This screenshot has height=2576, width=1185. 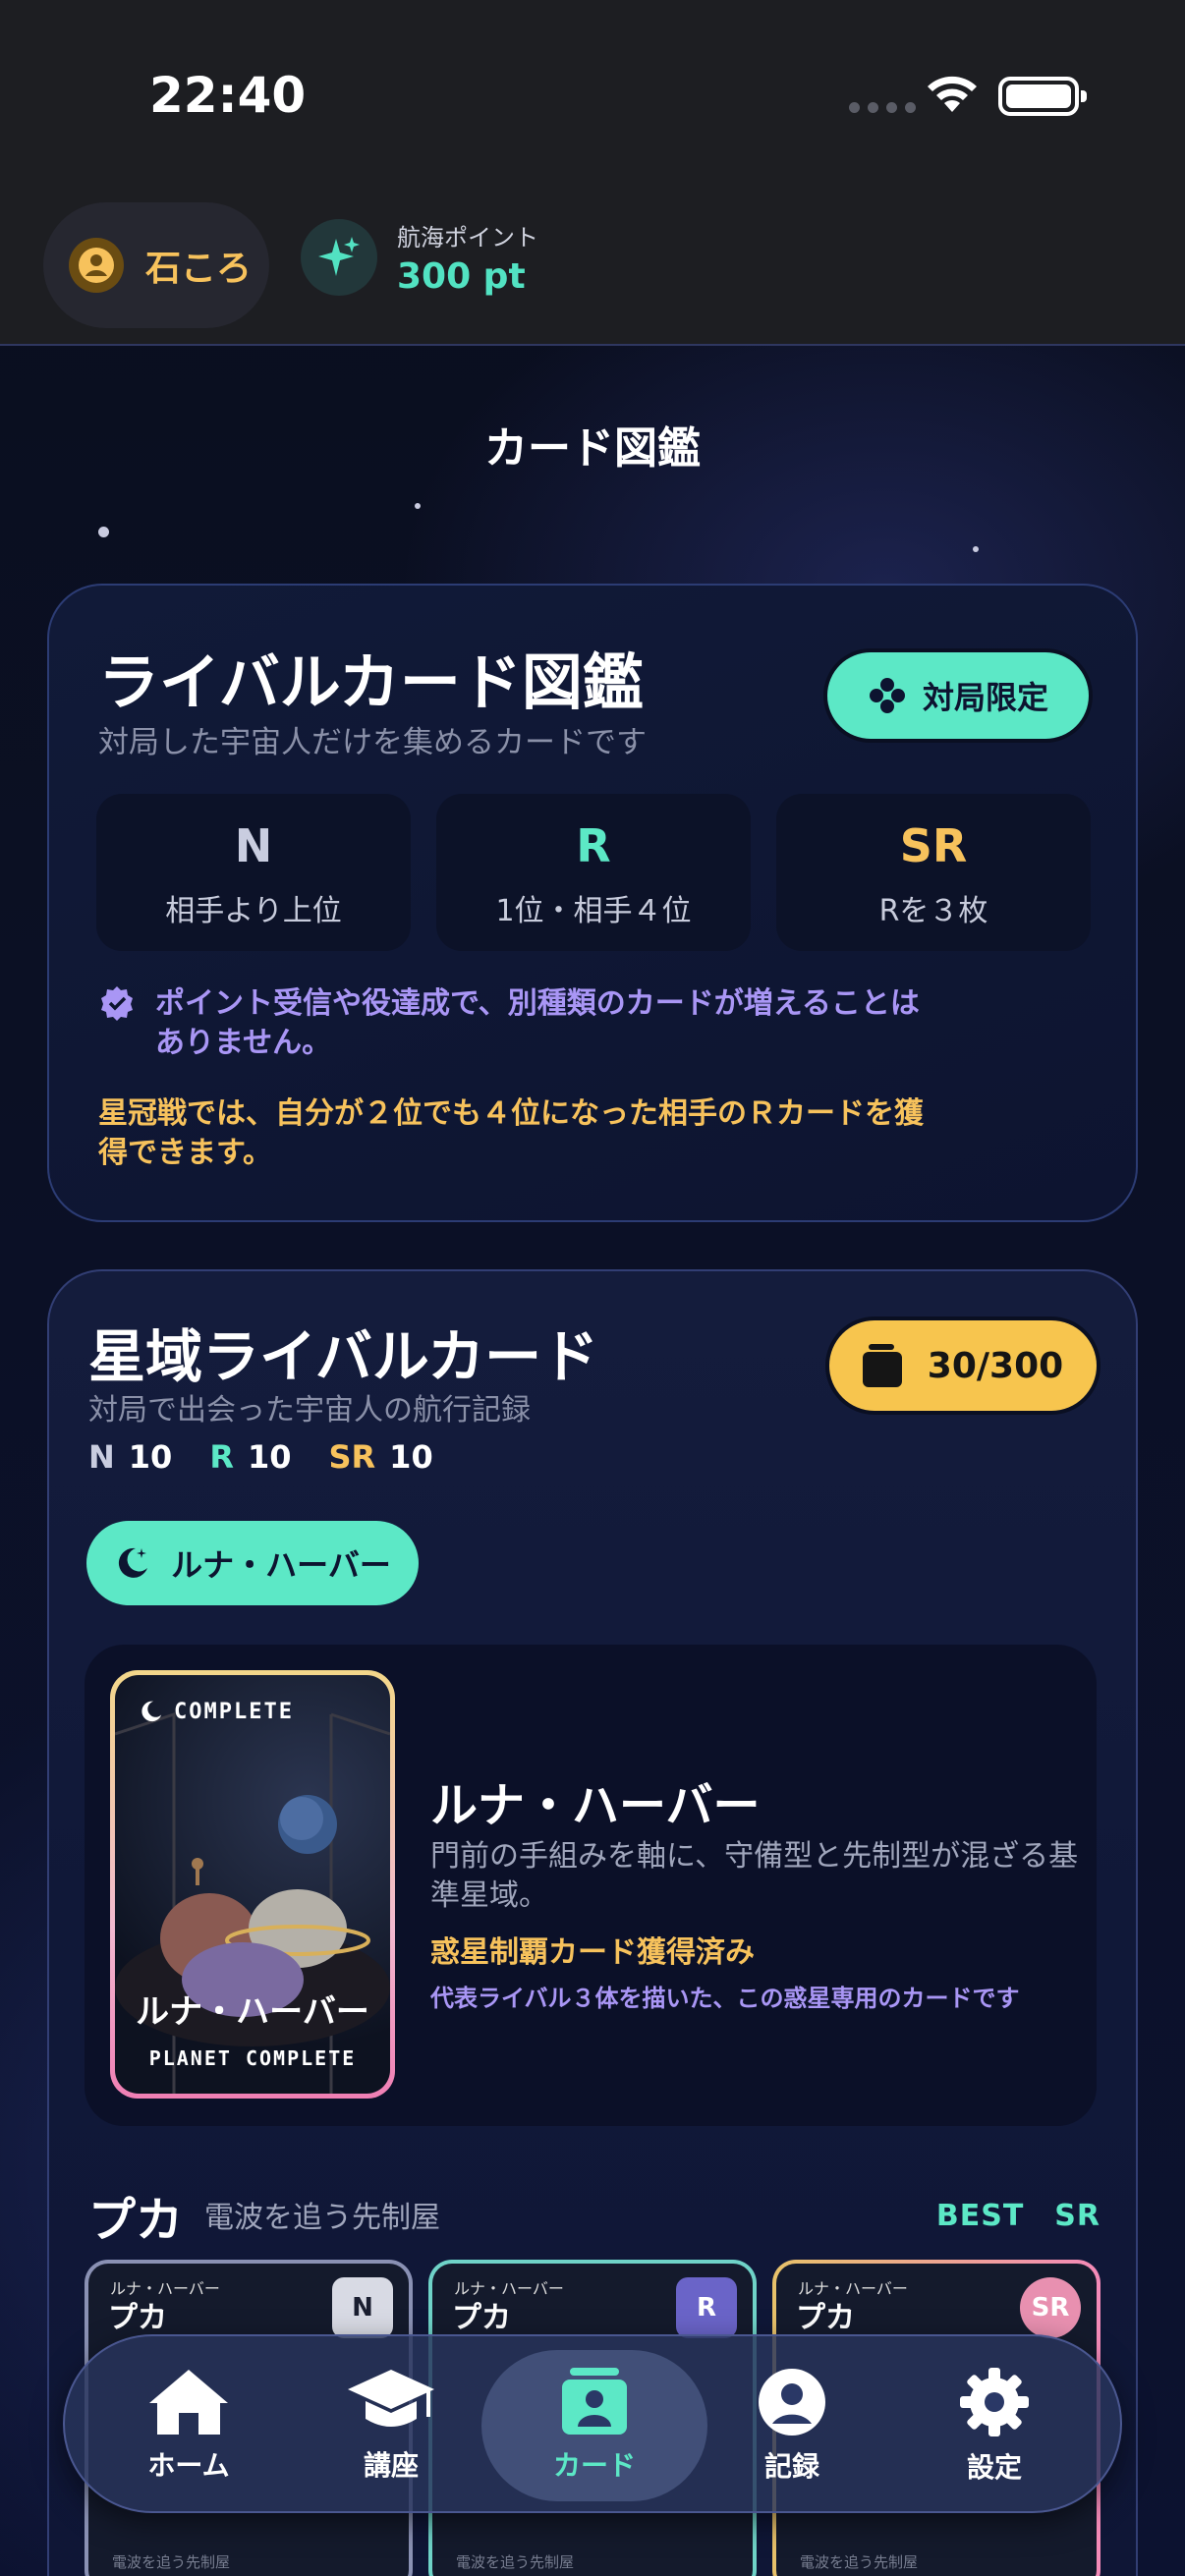 What do you see at coordinates (594, 845) in the screenshot?
I see `tier-label: R` at bounding box center [594, 845].